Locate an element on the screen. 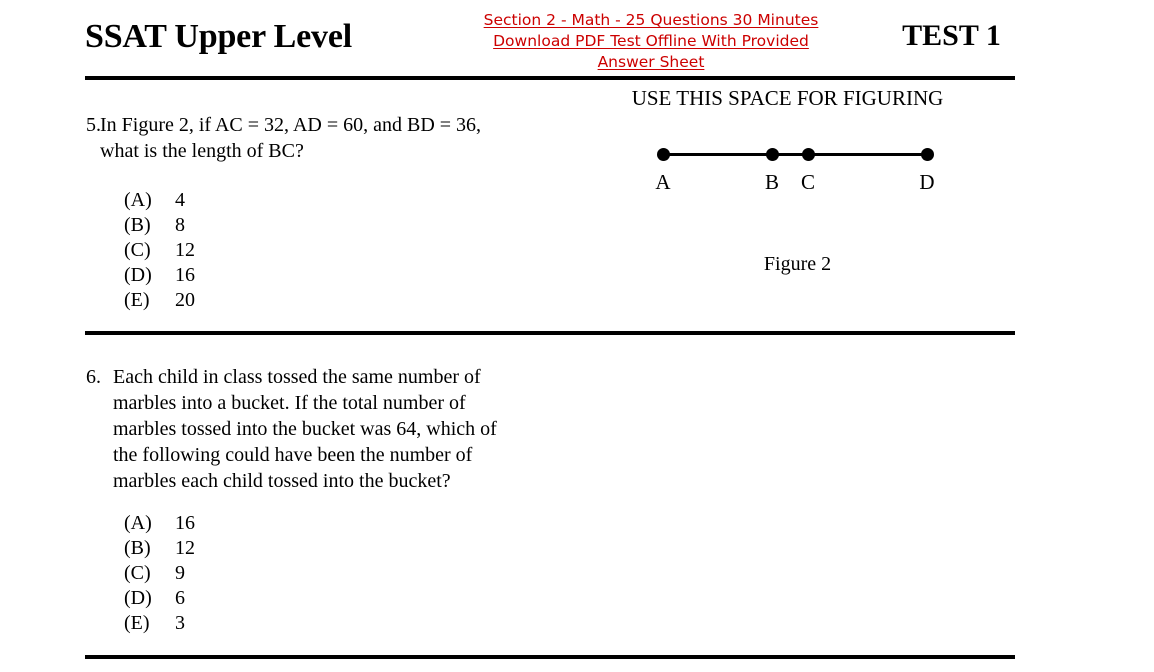 Image resolution: width=1154 pixels, height=672 pixels. point-label-d: D is located at coordinates (927, 182).